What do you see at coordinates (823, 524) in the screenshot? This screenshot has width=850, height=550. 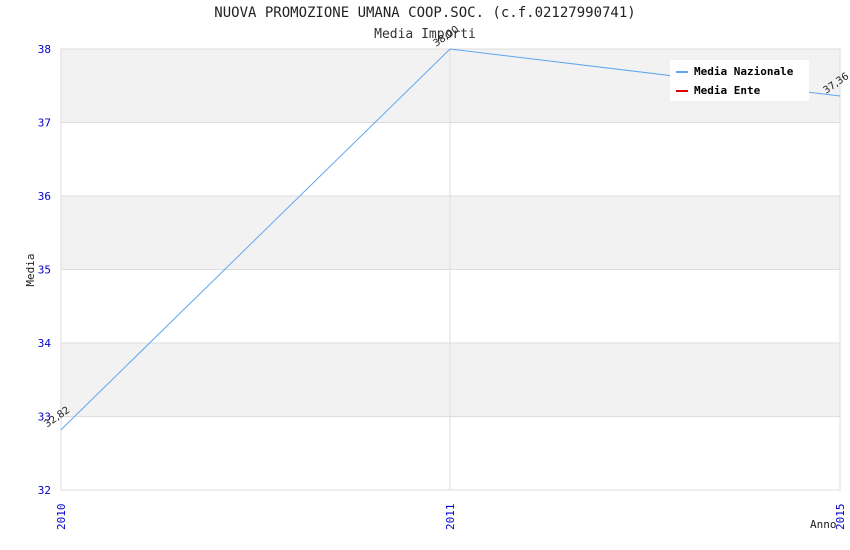 I see `x-axis-label: Anno` at bounding box center [823, 524].